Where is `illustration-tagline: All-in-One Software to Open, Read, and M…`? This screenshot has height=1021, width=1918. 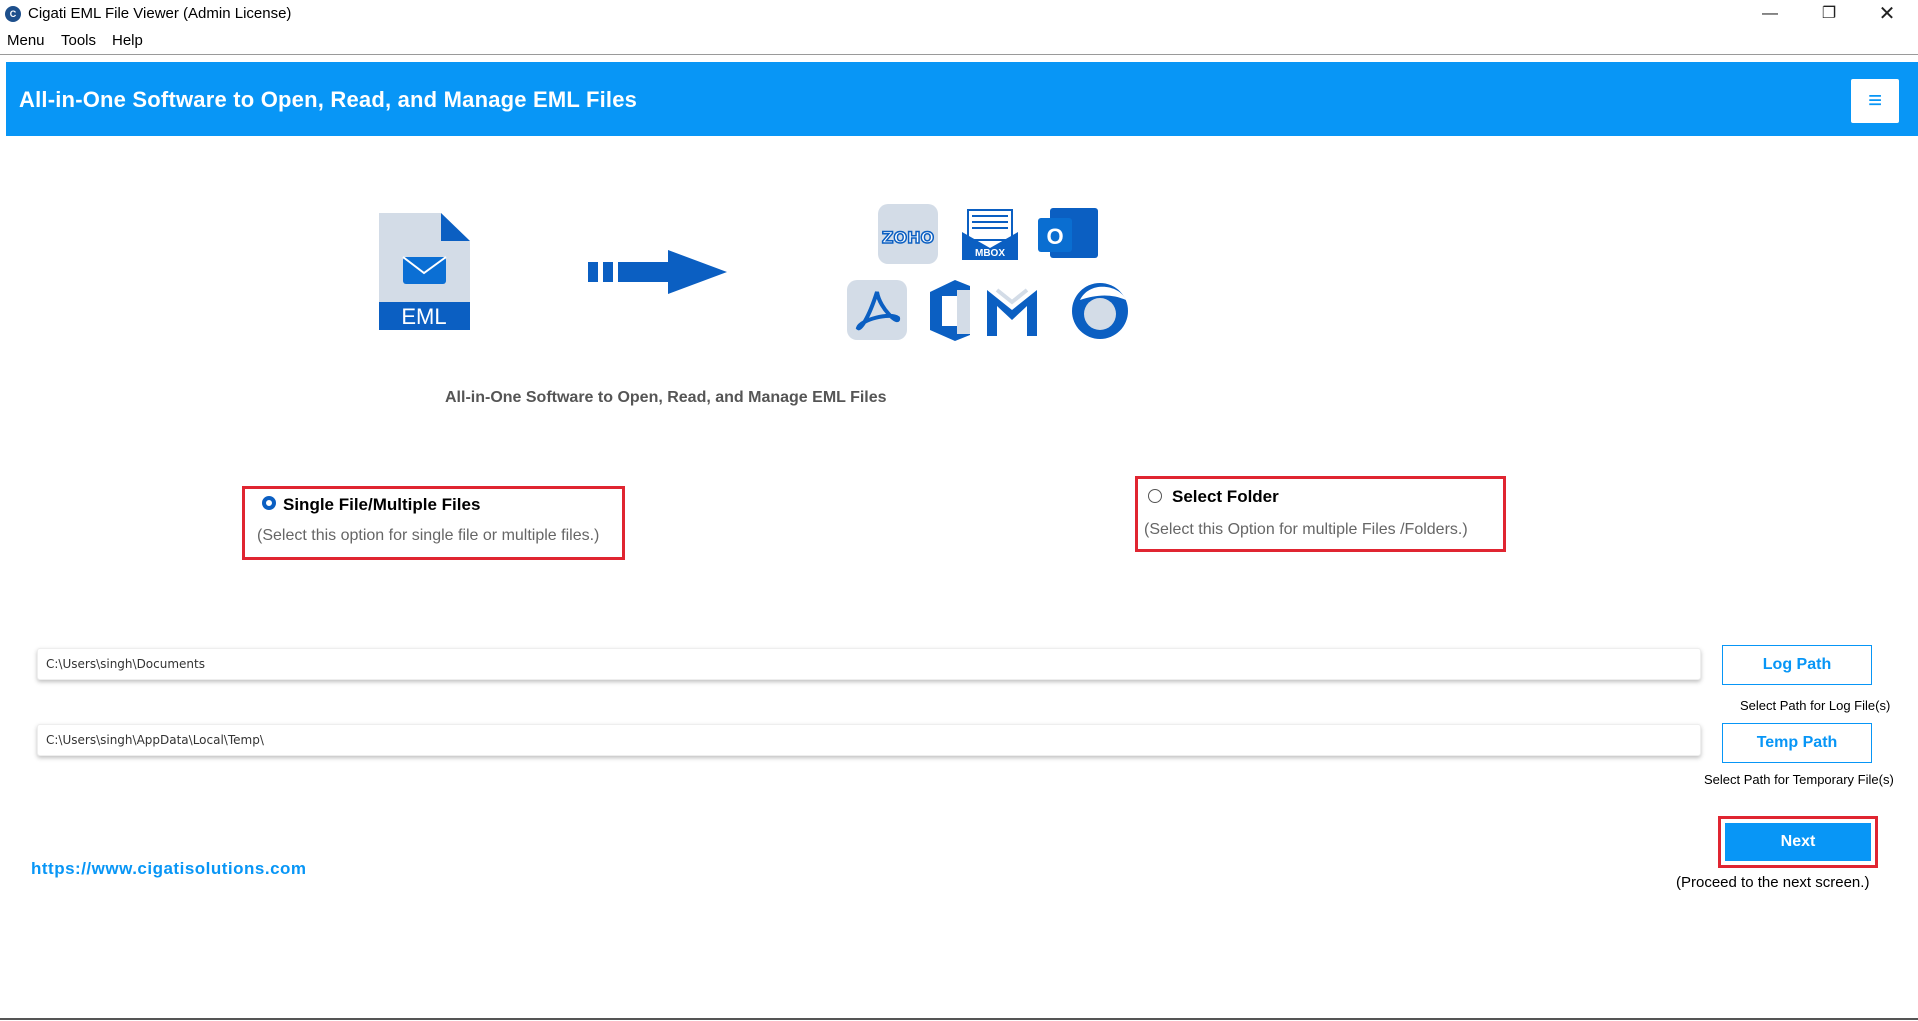
illustration-tagline: All-in-One Software to Open, Read, and M… is located at coordinates (666, 397).